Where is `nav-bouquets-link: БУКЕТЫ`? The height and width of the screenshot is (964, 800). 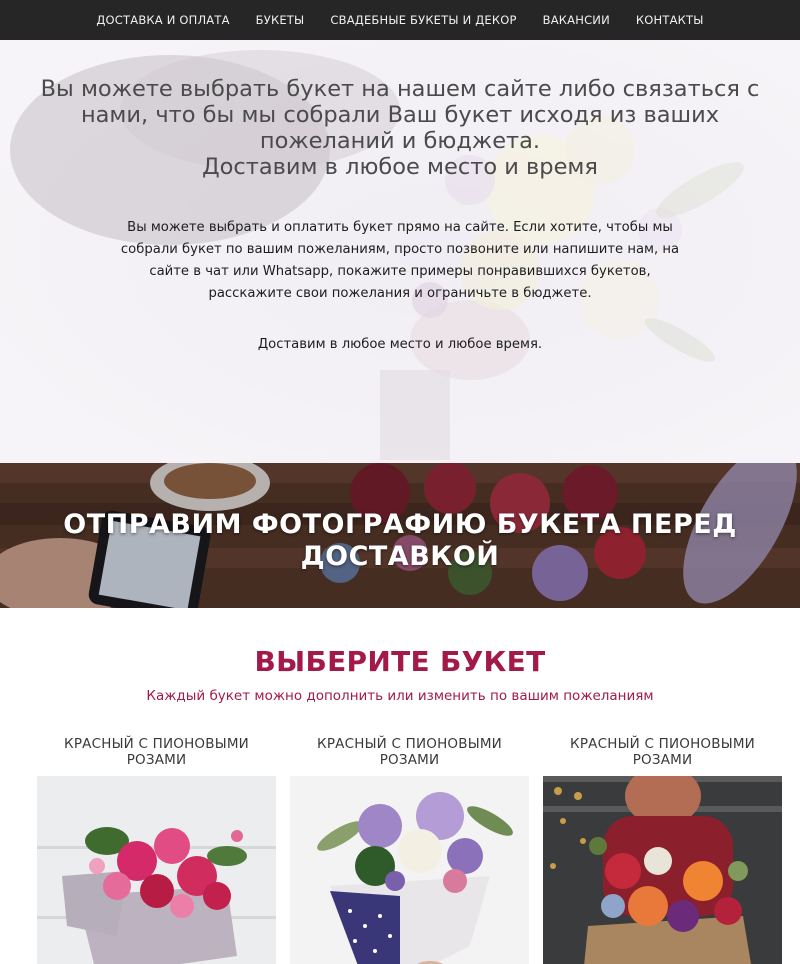 nav-bouquets-link: БУКЕТЫ is located at coordinates (280, 20).